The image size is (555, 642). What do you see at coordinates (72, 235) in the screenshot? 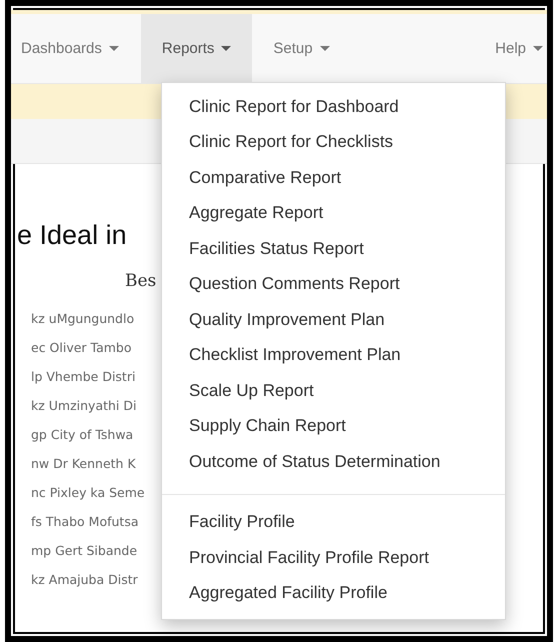
I see `page-title: e Ideal in` at bounding box center [72, 235].